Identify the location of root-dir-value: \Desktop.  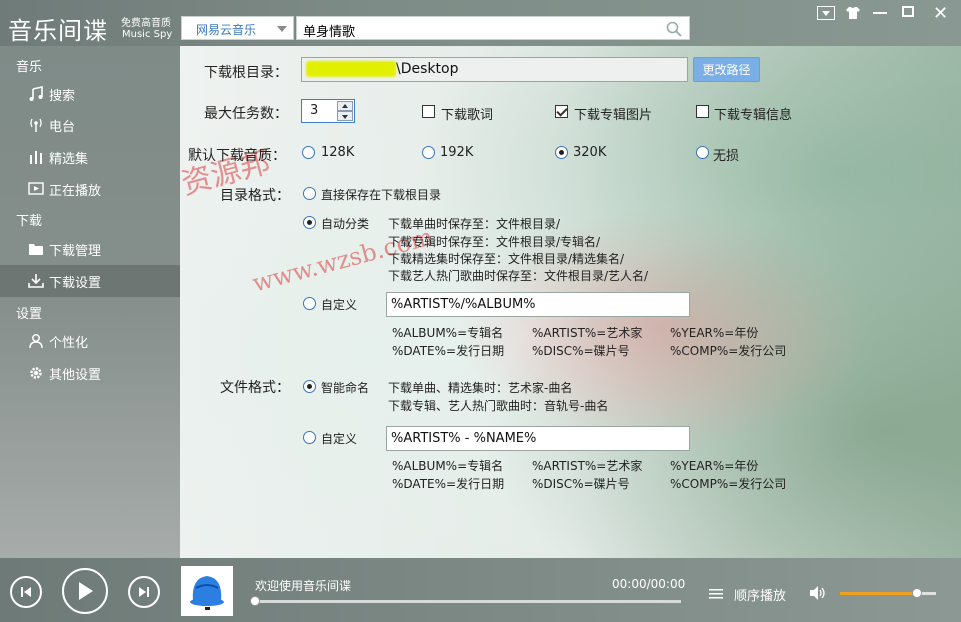
(427, 69).